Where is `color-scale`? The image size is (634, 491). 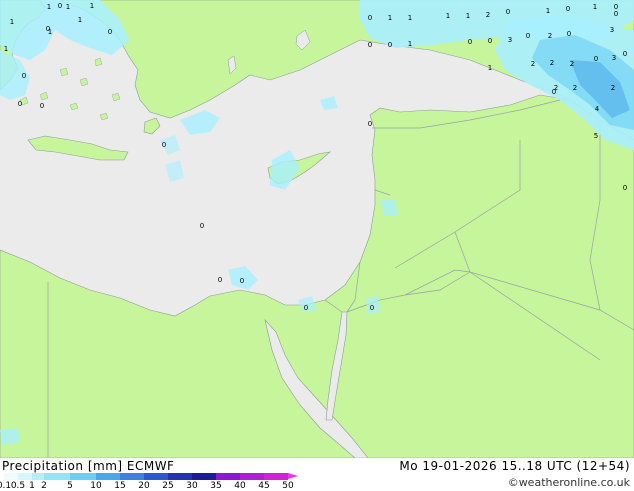
color-scale is located at coordinates (146, 476).